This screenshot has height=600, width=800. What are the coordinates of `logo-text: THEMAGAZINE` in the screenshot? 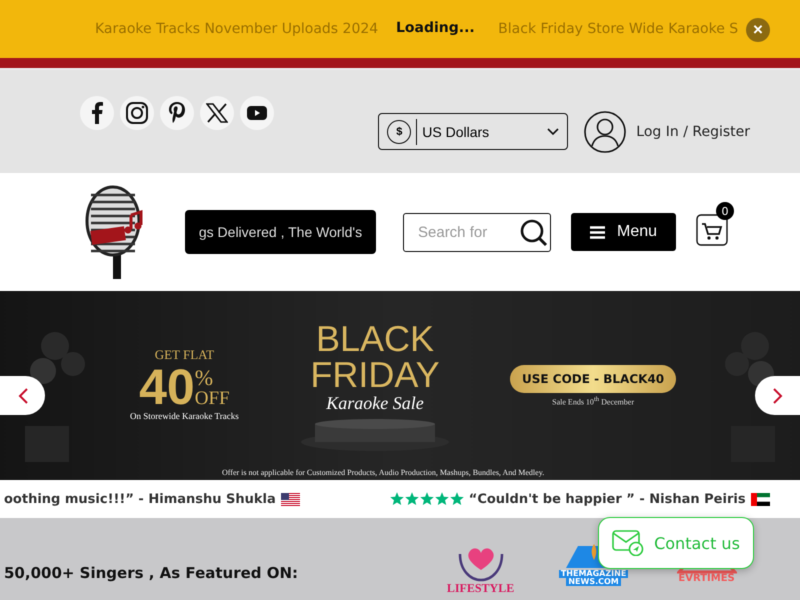 It's located at (593, 574).